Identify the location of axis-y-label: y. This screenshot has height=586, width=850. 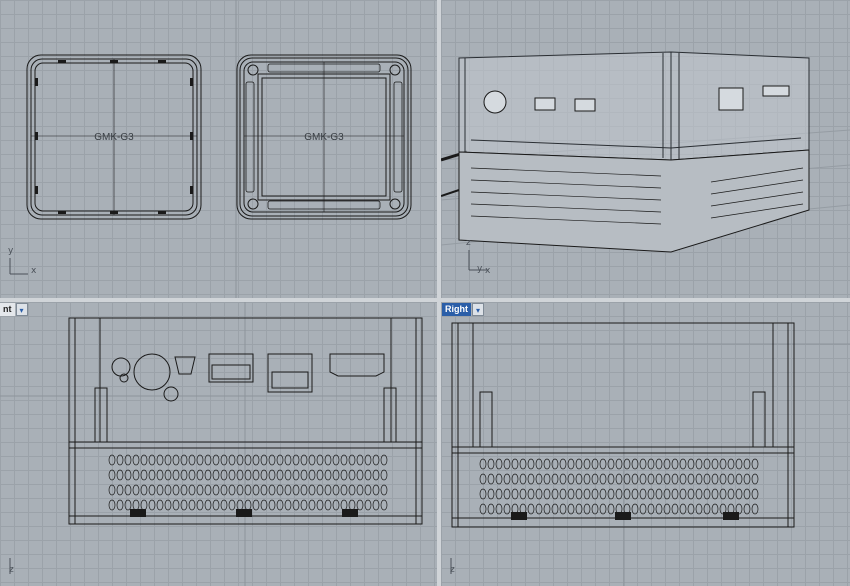
(480, 269).